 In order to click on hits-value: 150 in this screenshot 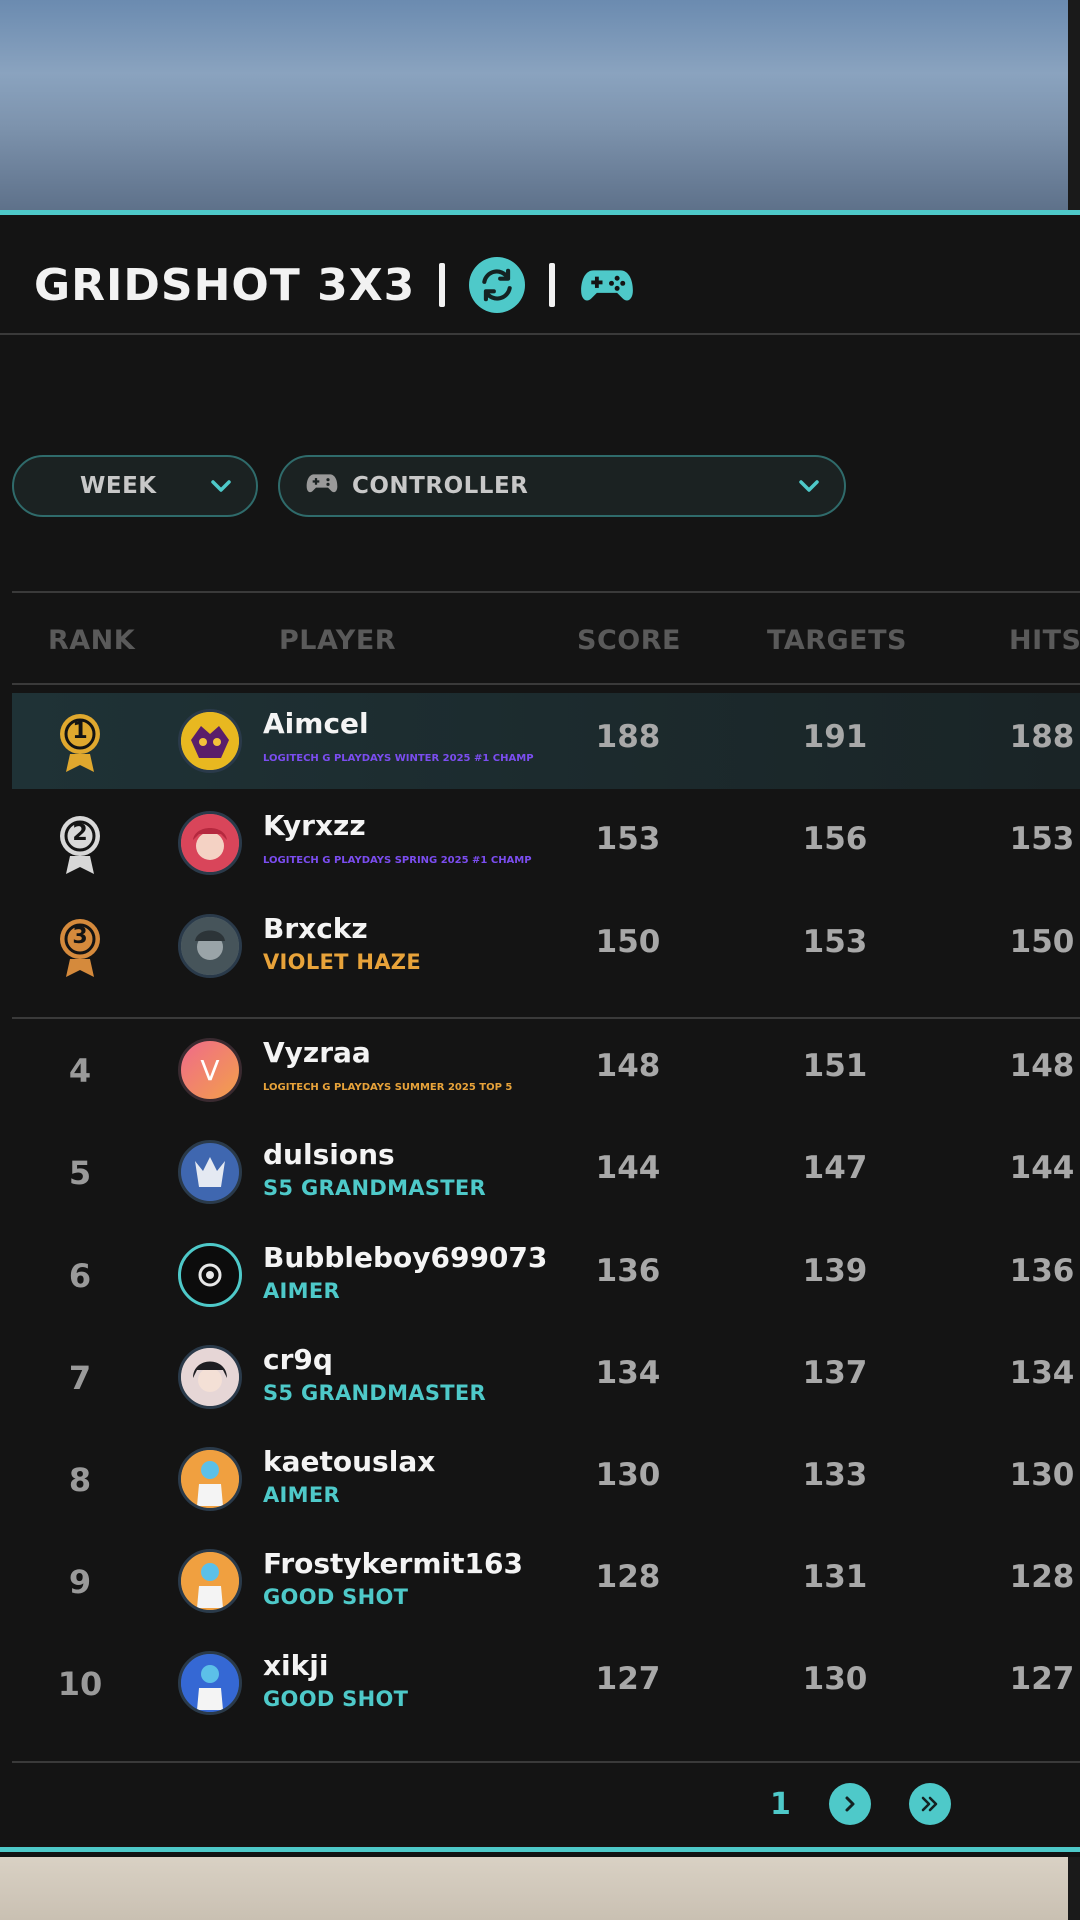, I will do `click(1042, 942)`.